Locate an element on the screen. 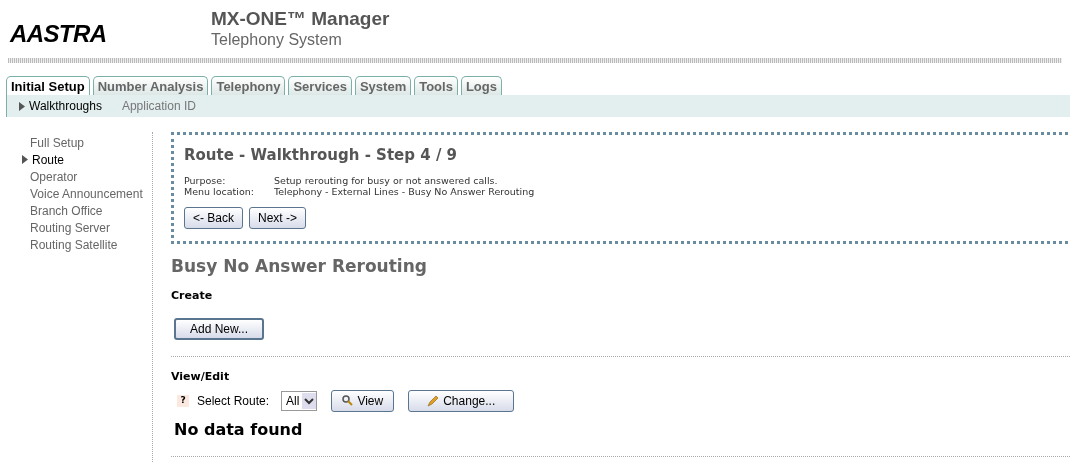 This screenshot has width=1070, height=466. section-heading: Create is located at coordinates (192, 295).